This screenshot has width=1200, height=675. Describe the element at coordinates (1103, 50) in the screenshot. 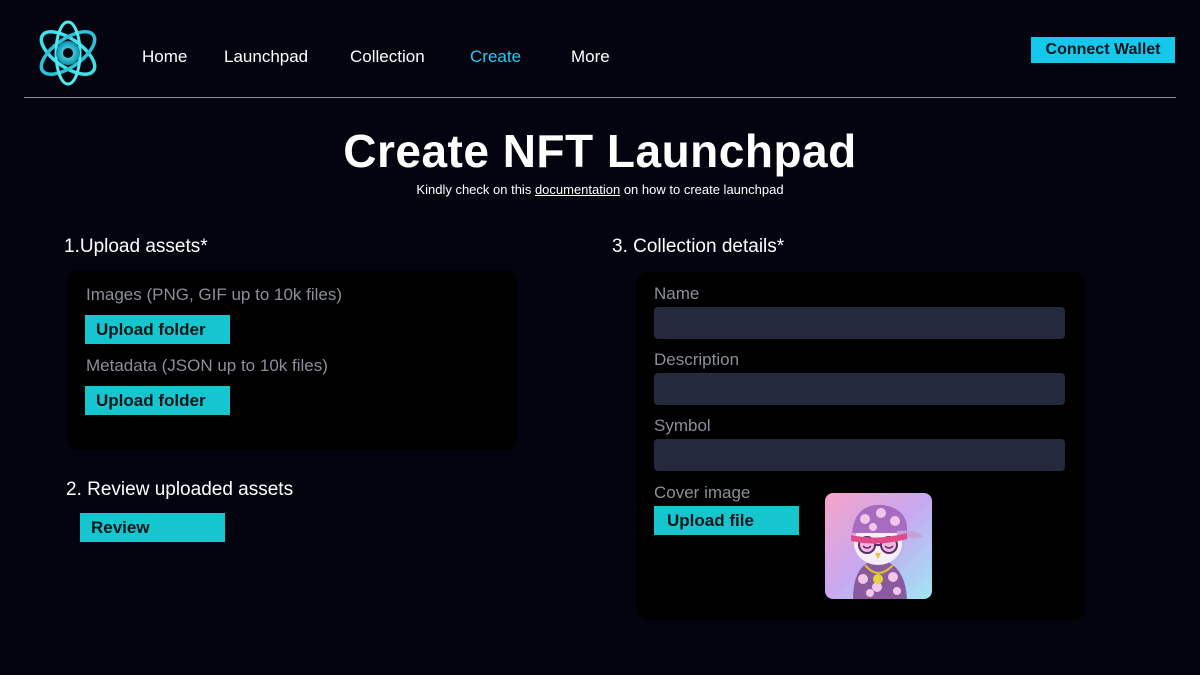

I see `connect-wallet-button: Connect Wallet` at that location.